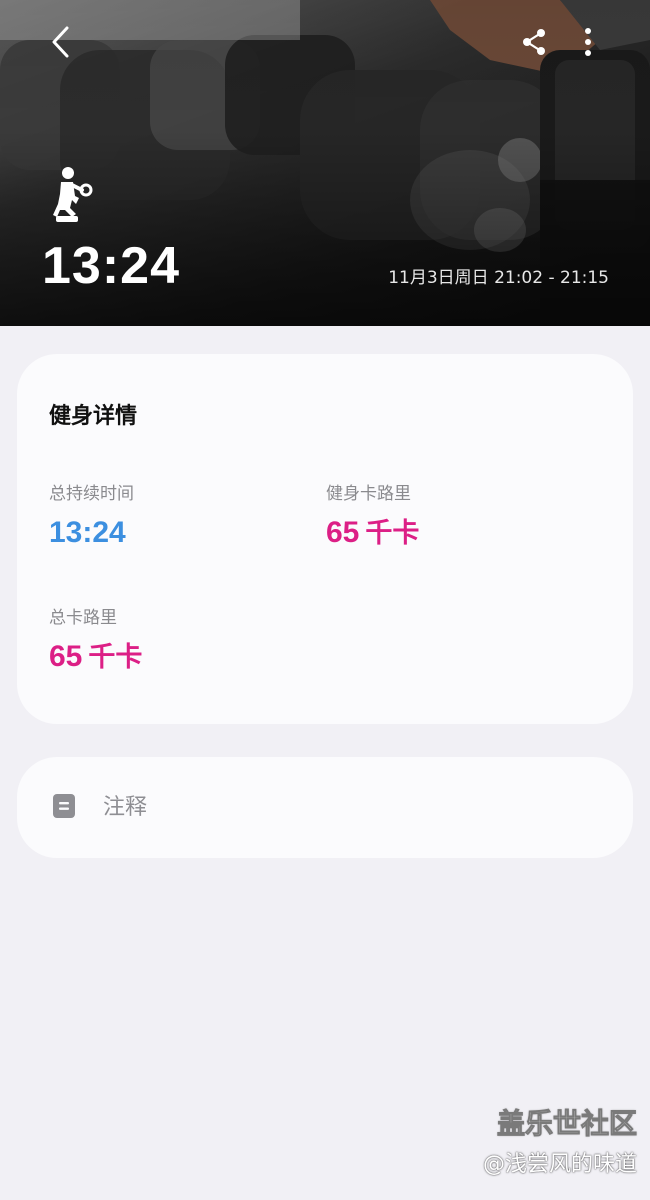 Image resolution: width=650 pixels, height=1200 pixels. Describe the element at coordinates (87, 532) in the screenshot. I see `duration-value: 13:24` at that location.